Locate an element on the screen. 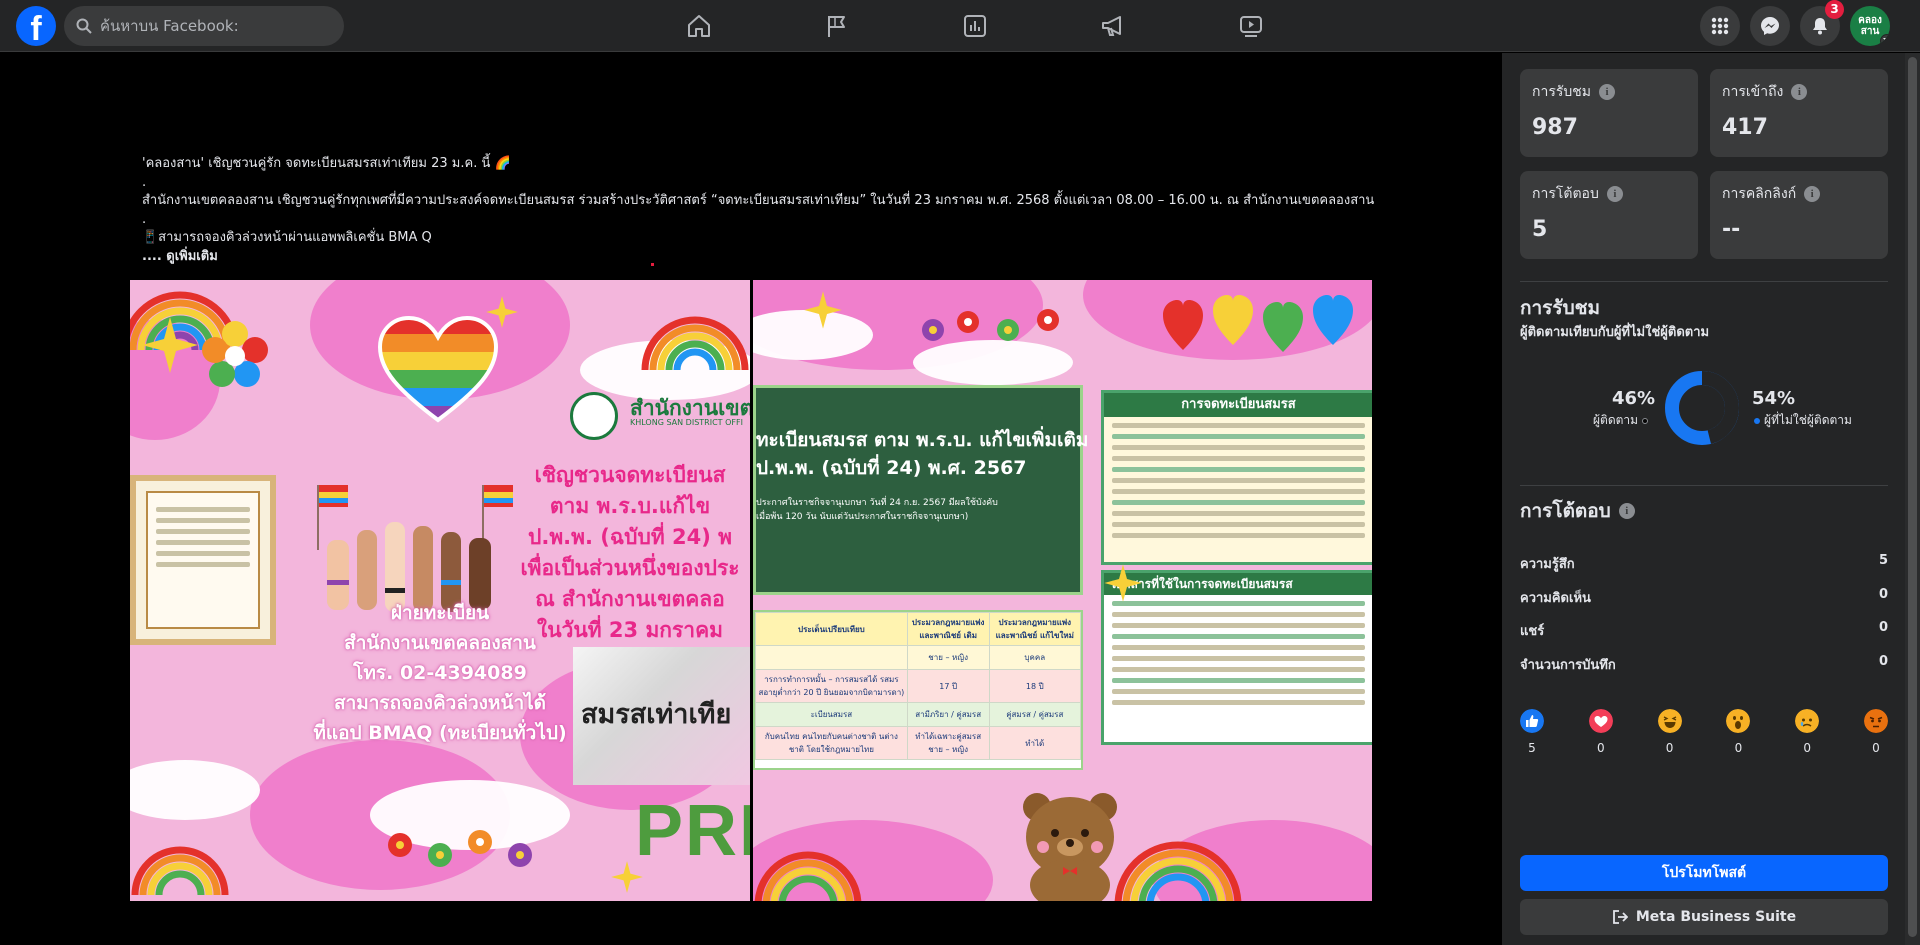 This screenshot has height=945, width=1920. nav-ads is located at coordinates (1113, 26).